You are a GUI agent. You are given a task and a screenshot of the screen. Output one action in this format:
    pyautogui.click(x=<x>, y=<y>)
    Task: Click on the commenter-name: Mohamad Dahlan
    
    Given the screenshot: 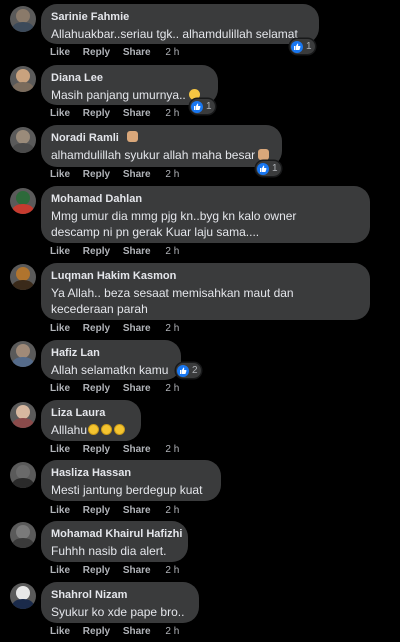 What is the action you would take?
    pyautogui.click(x=205, y=199)
    